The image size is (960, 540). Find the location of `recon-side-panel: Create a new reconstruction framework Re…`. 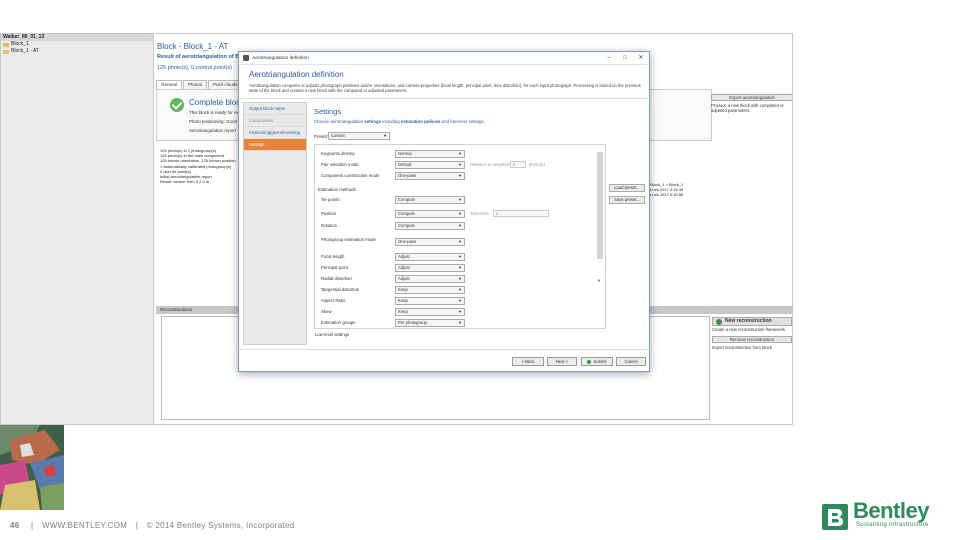

recon-side-panel: Create a new reconstruction framework Re… is located at coordinates (752, 338).